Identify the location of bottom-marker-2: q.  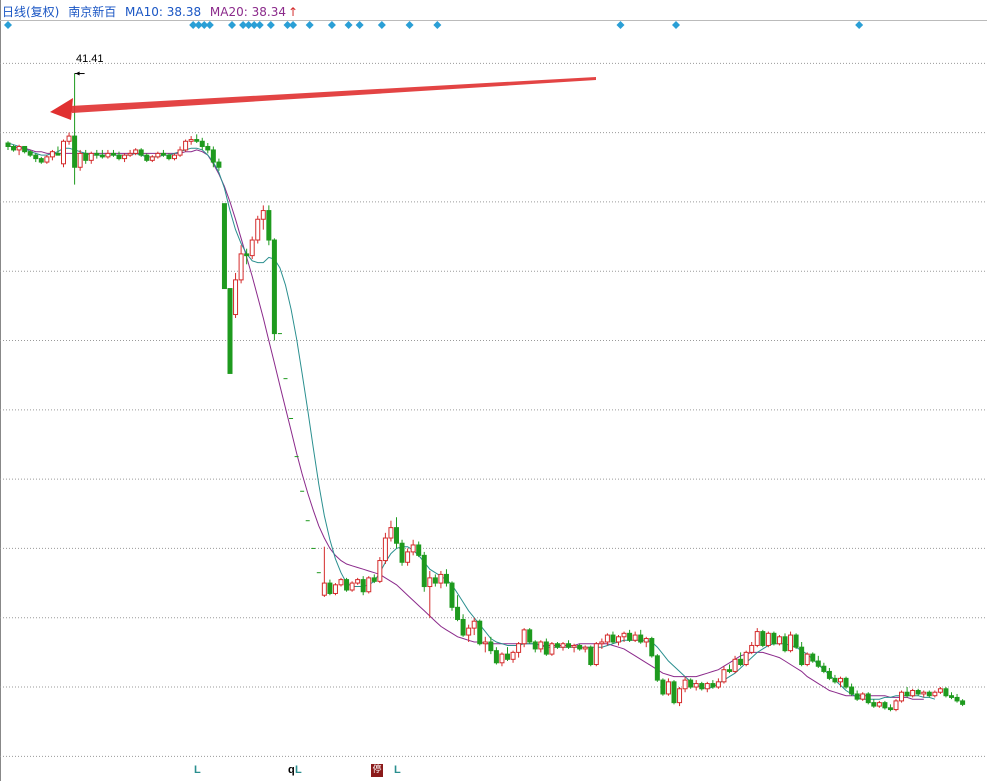
(291, 770).